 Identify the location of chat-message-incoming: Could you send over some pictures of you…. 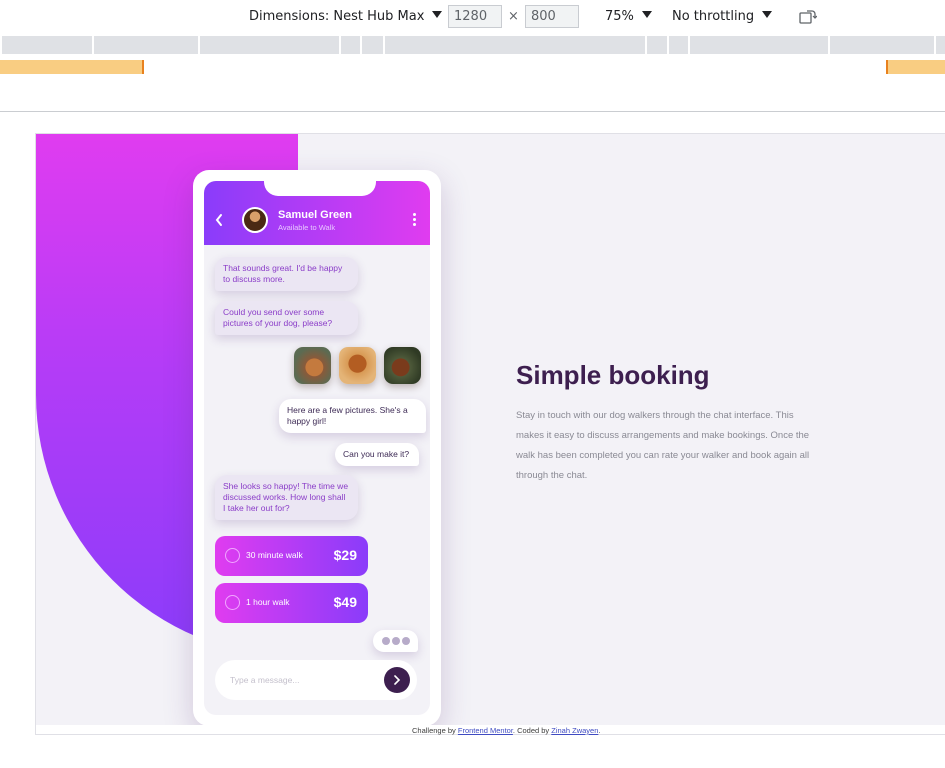
(286, 318).